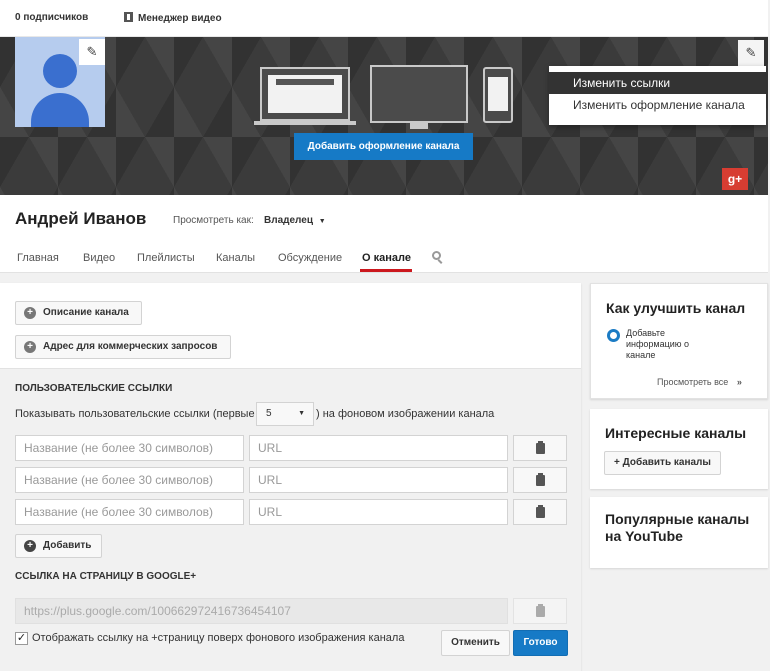 The image size is (770, 671). I want to click on improve-item-text: Добавьте информацию о канале, so click(670, 344).